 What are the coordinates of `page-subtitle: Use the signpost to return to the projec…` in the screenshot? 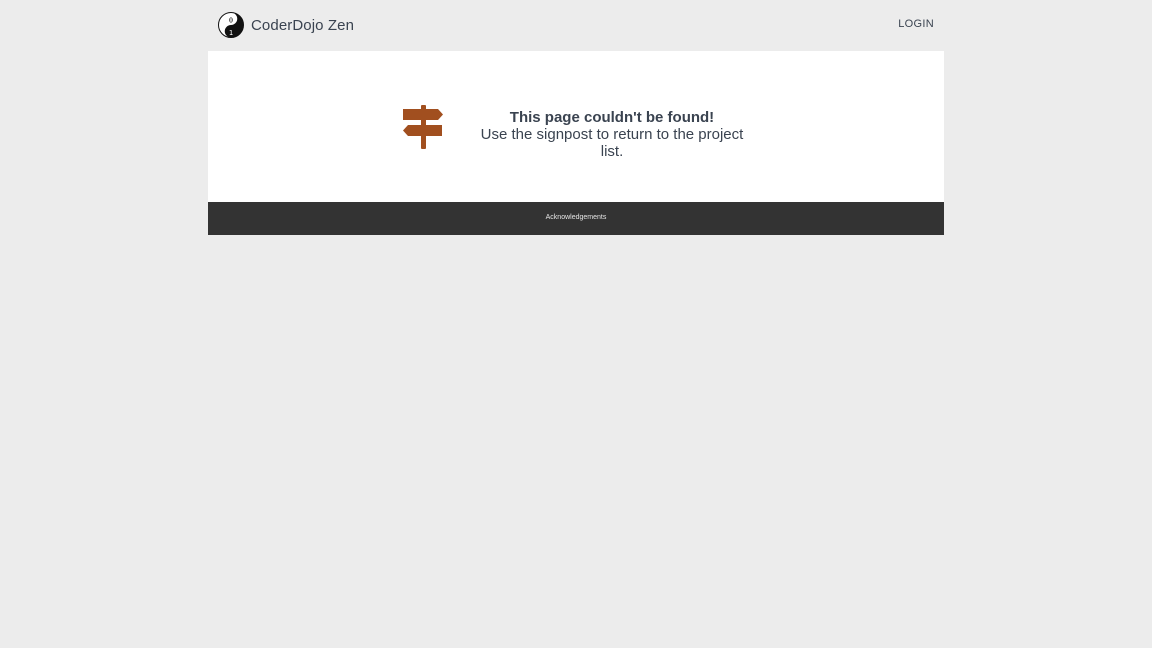 It's located at (612, 143).